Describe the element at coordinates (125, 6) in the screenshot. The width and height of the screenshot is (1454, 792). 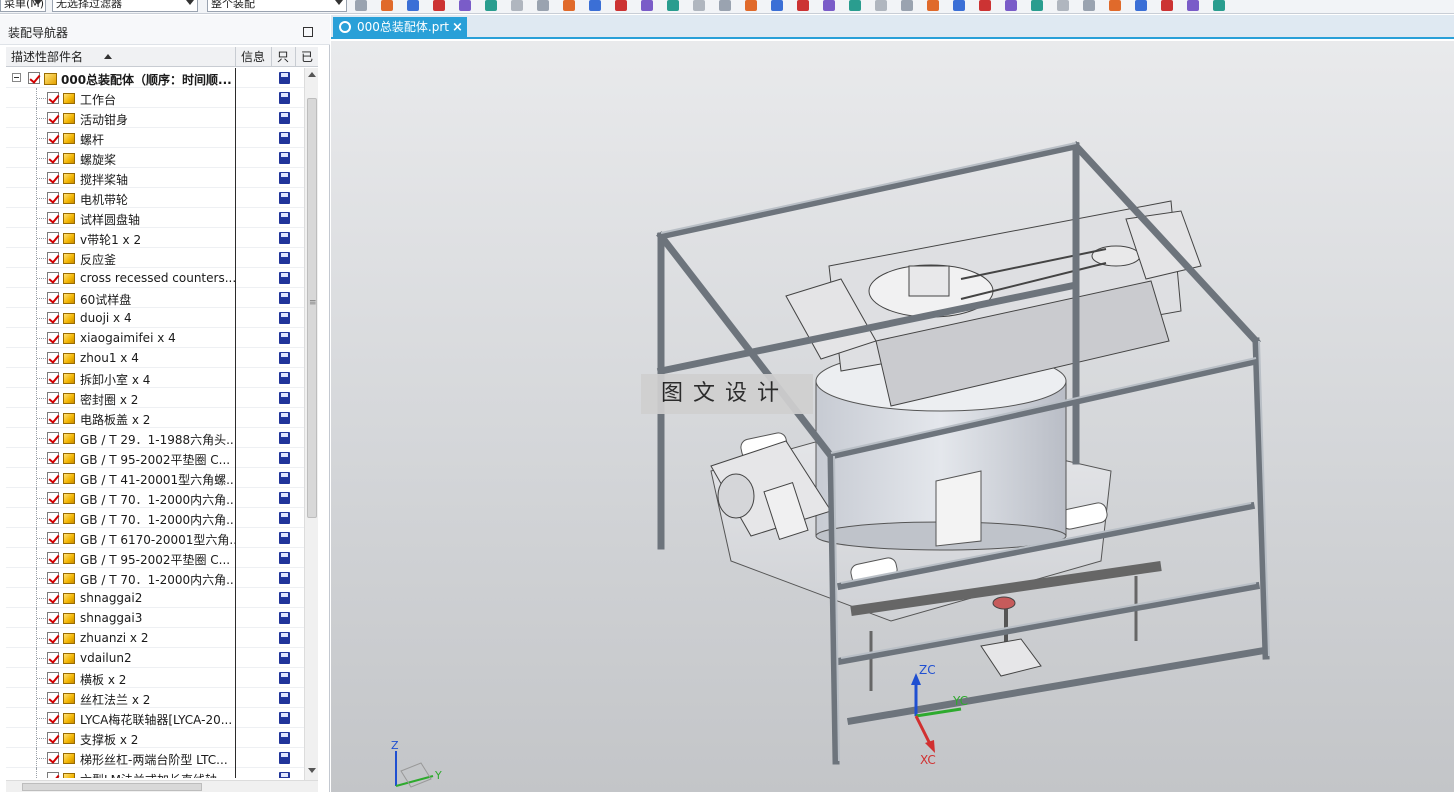
I see `selection-filter-combo: 无选择过滤器` at that location.